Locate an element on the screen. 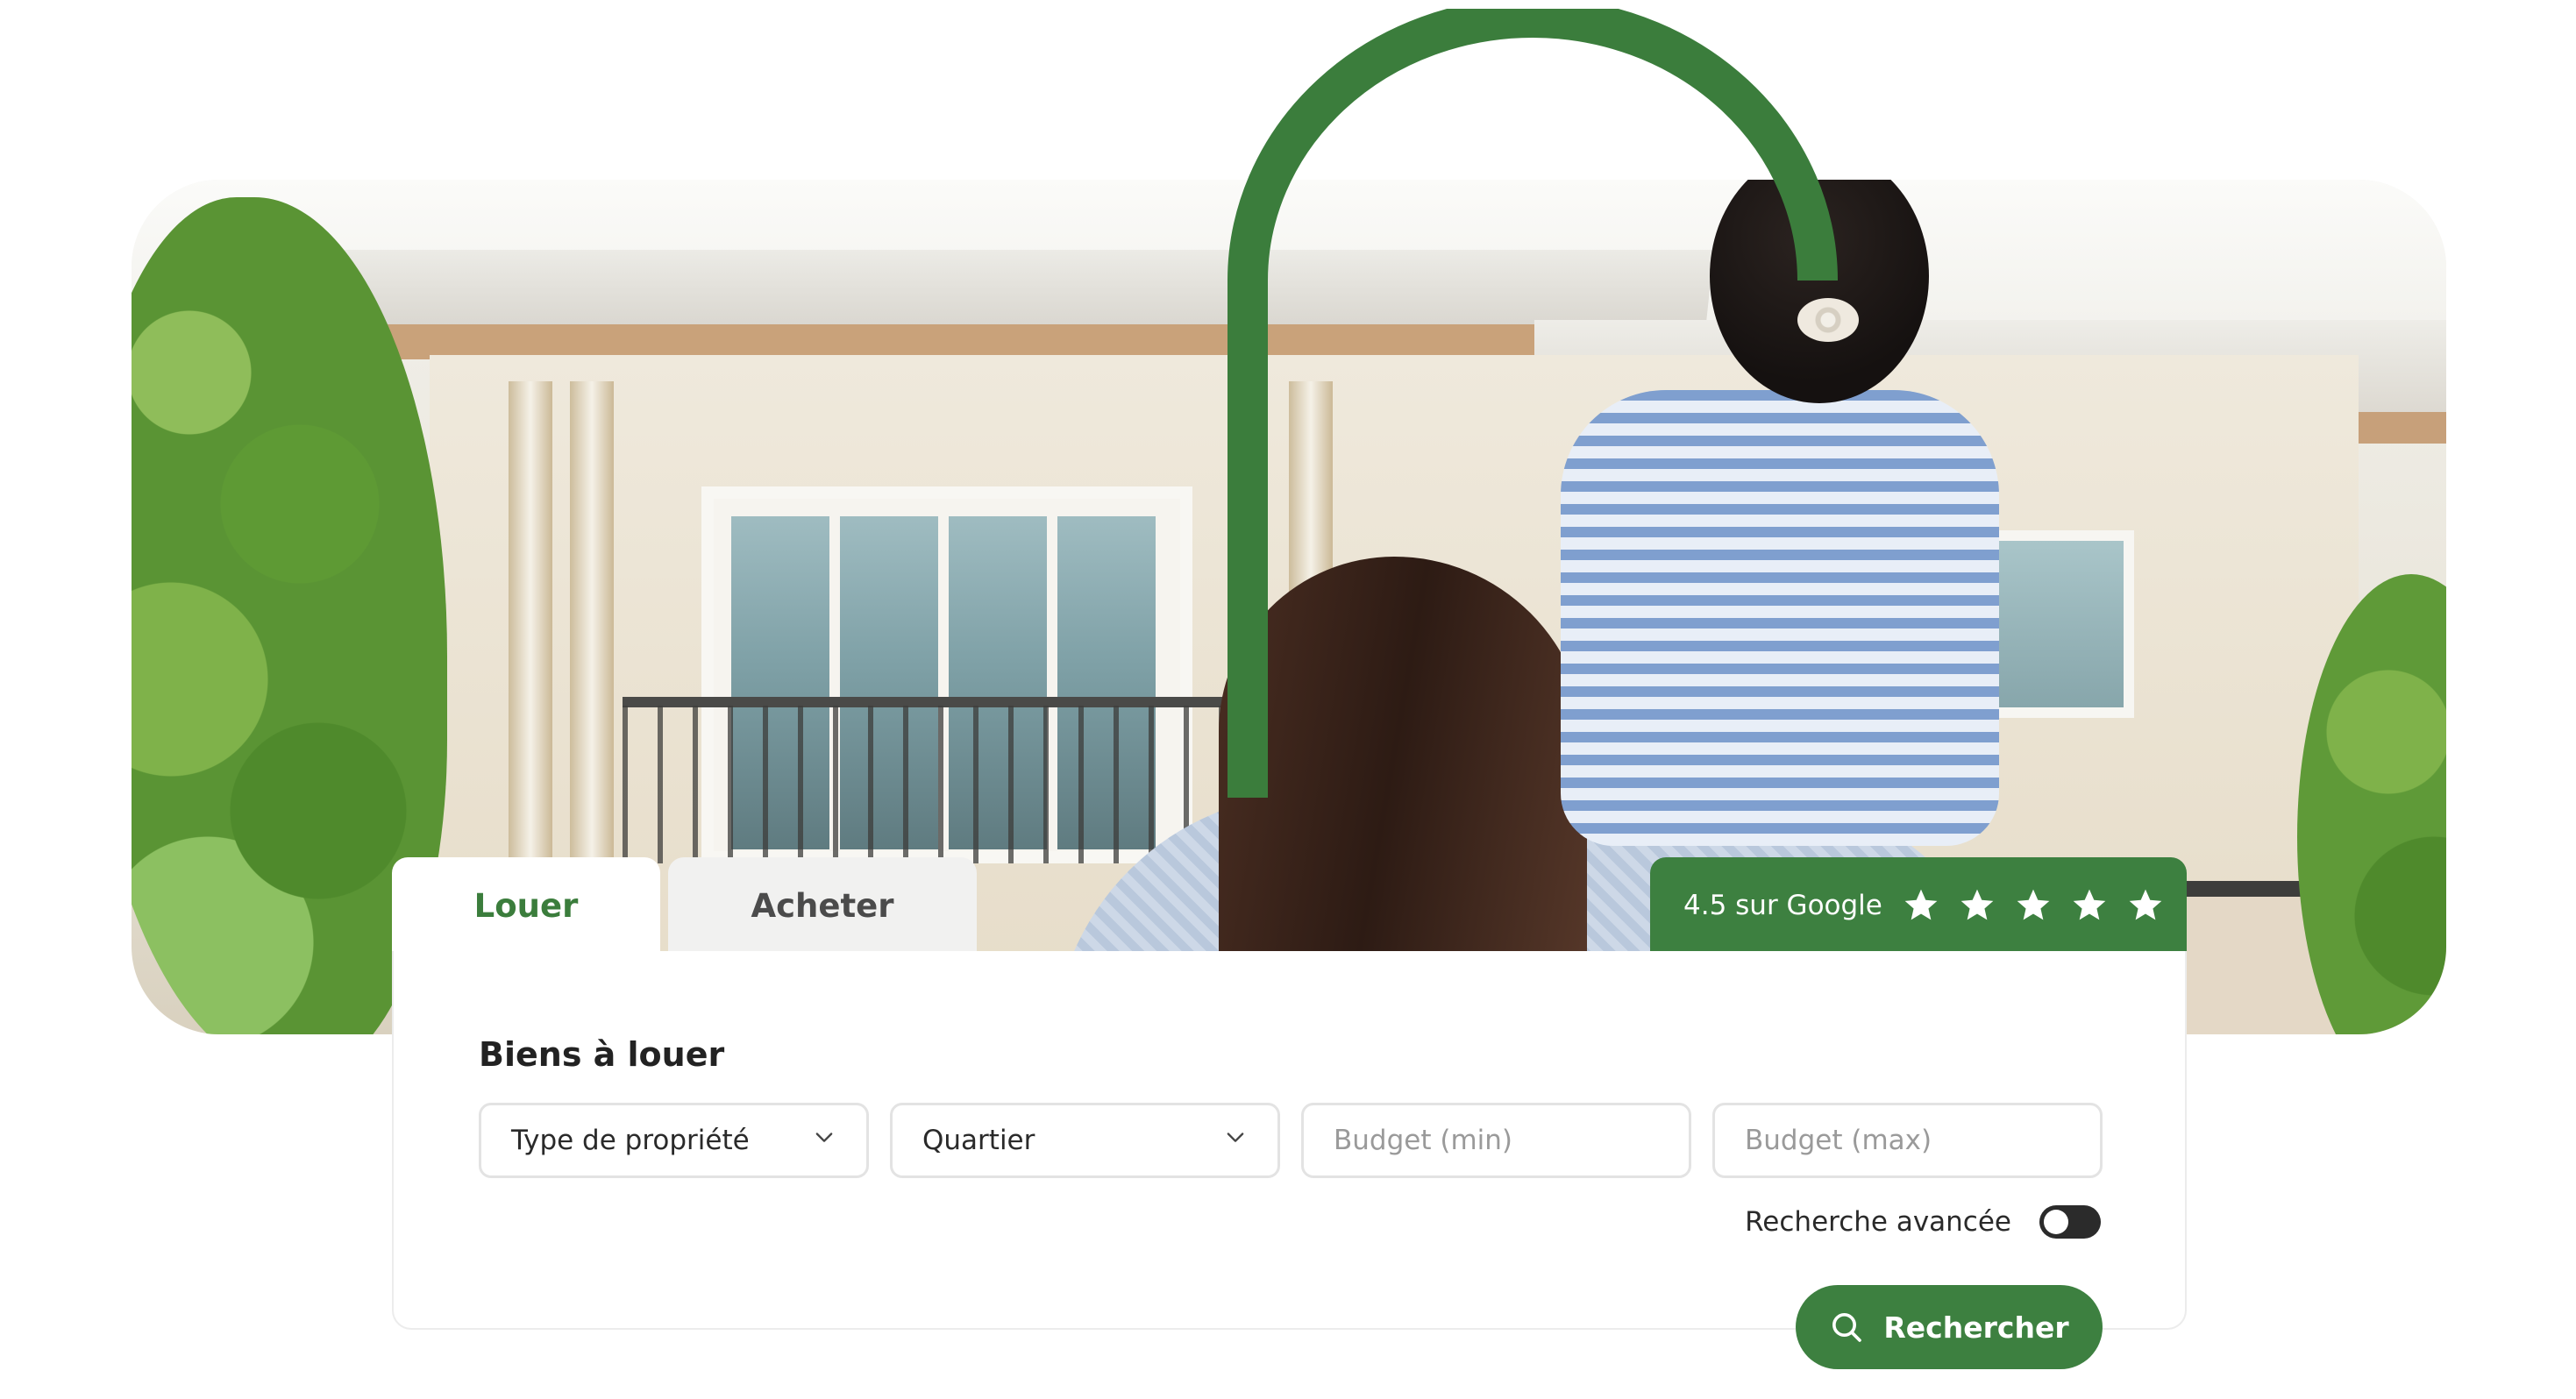 The image size is (2576, 1399). toggle-knob is located at coordinates (2056, 1222).